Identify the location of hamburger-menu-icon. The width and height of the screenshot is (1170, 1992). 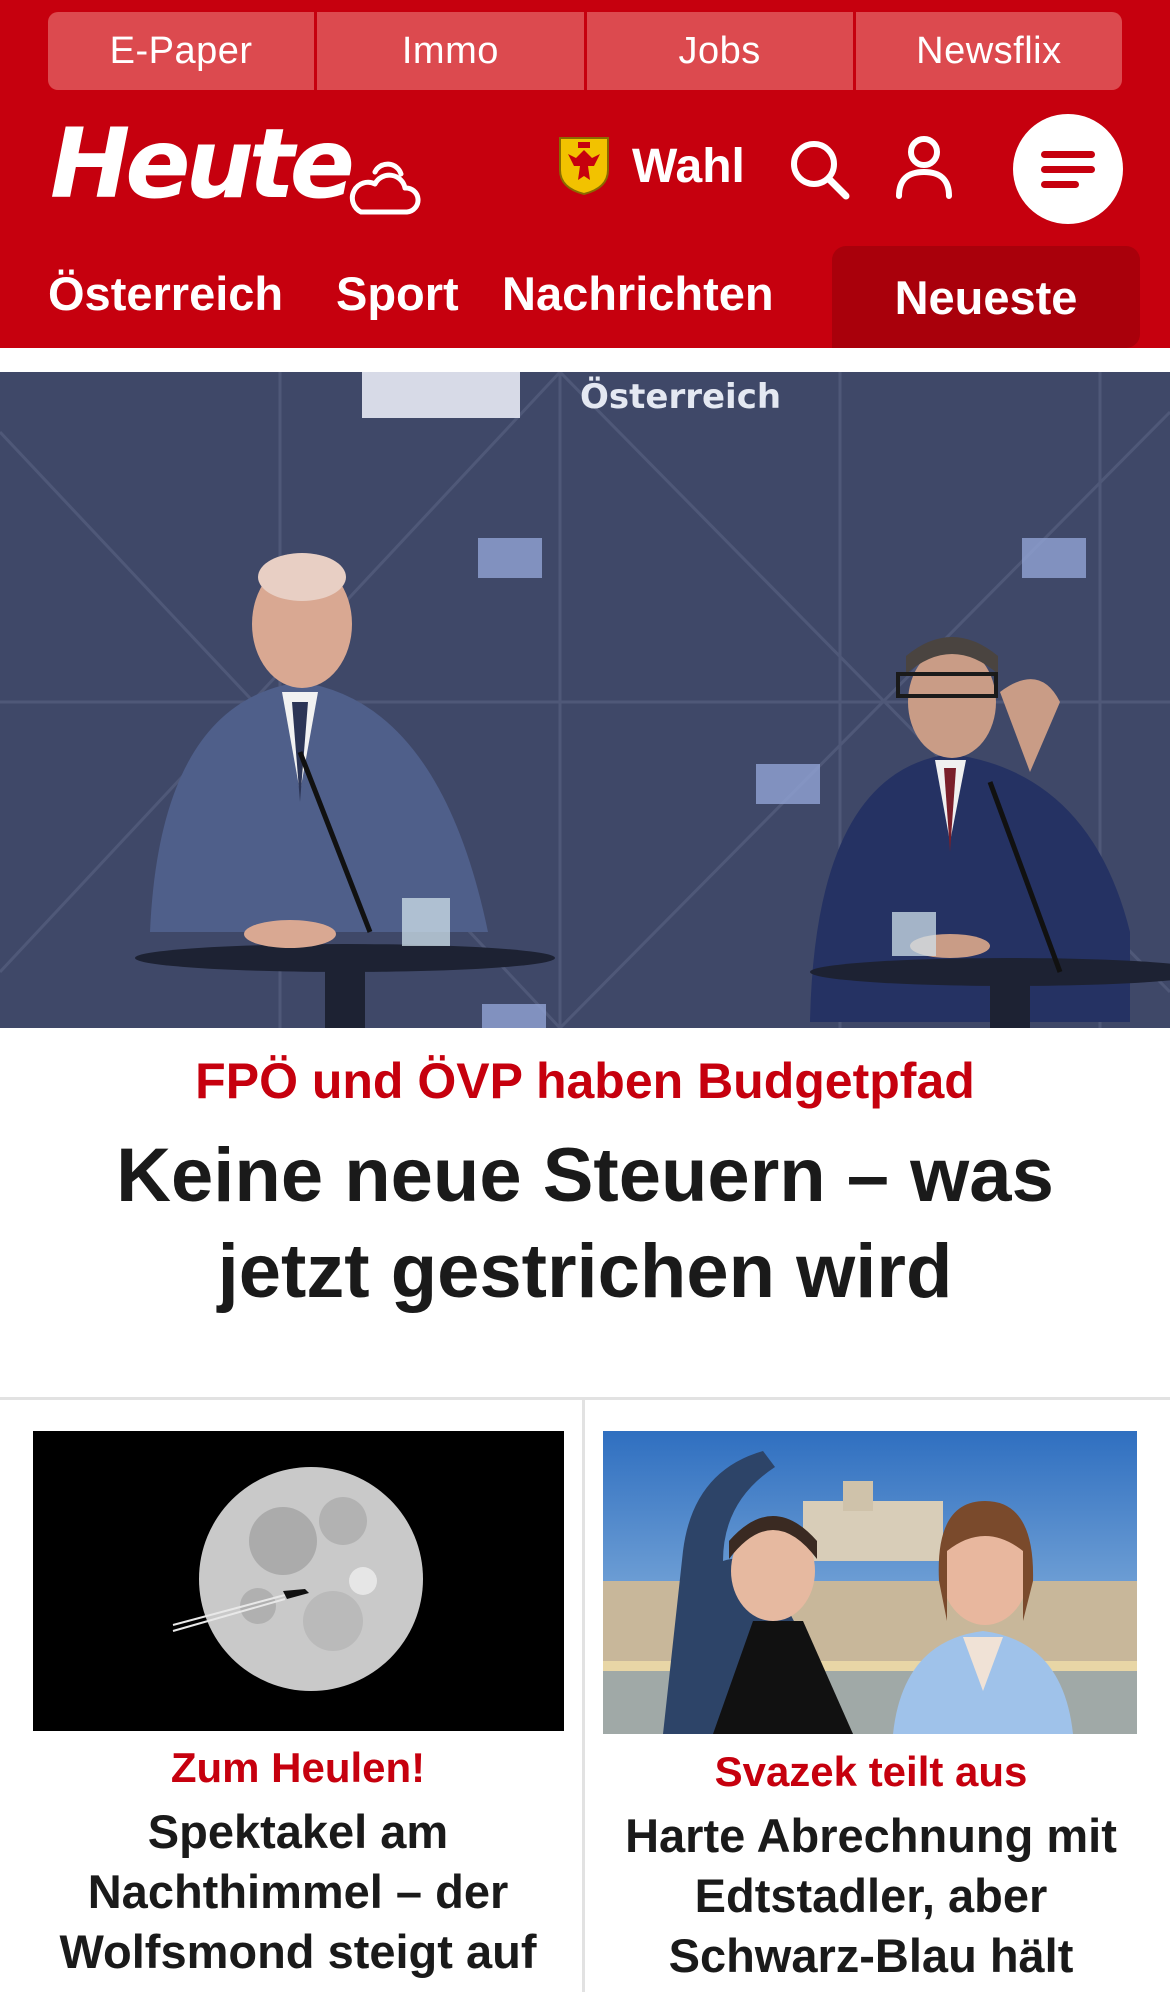
(1068, 169).